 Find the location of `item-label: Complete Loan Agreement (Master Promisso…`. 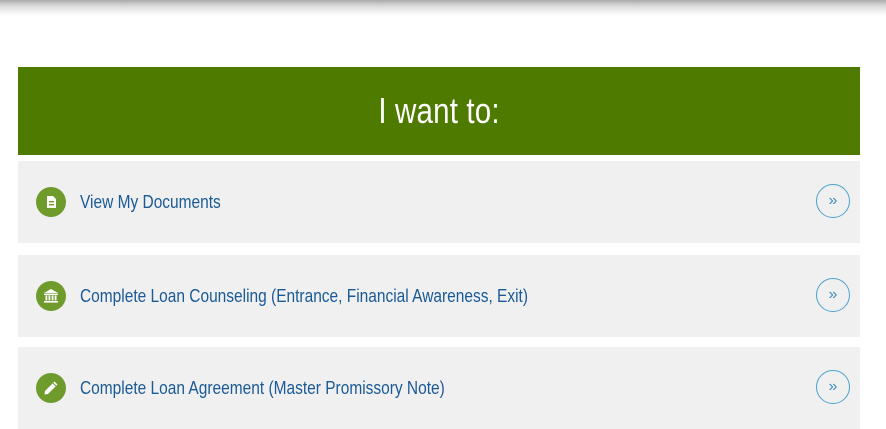

item-label: Complete Loan Agreement (Master Promisso… is located at coordinates (262, 387).